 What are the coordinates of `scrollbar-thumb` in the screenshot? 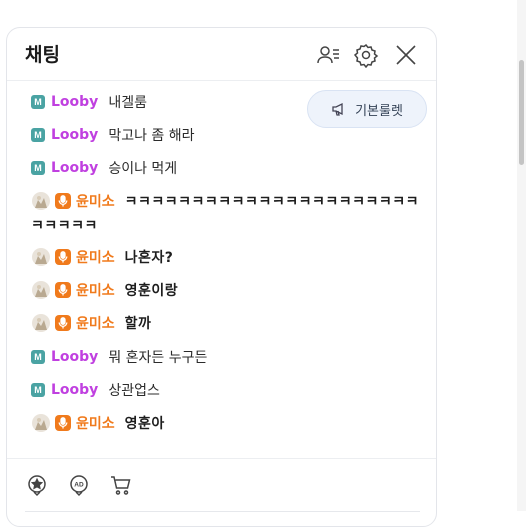 It's located at (521, 112).